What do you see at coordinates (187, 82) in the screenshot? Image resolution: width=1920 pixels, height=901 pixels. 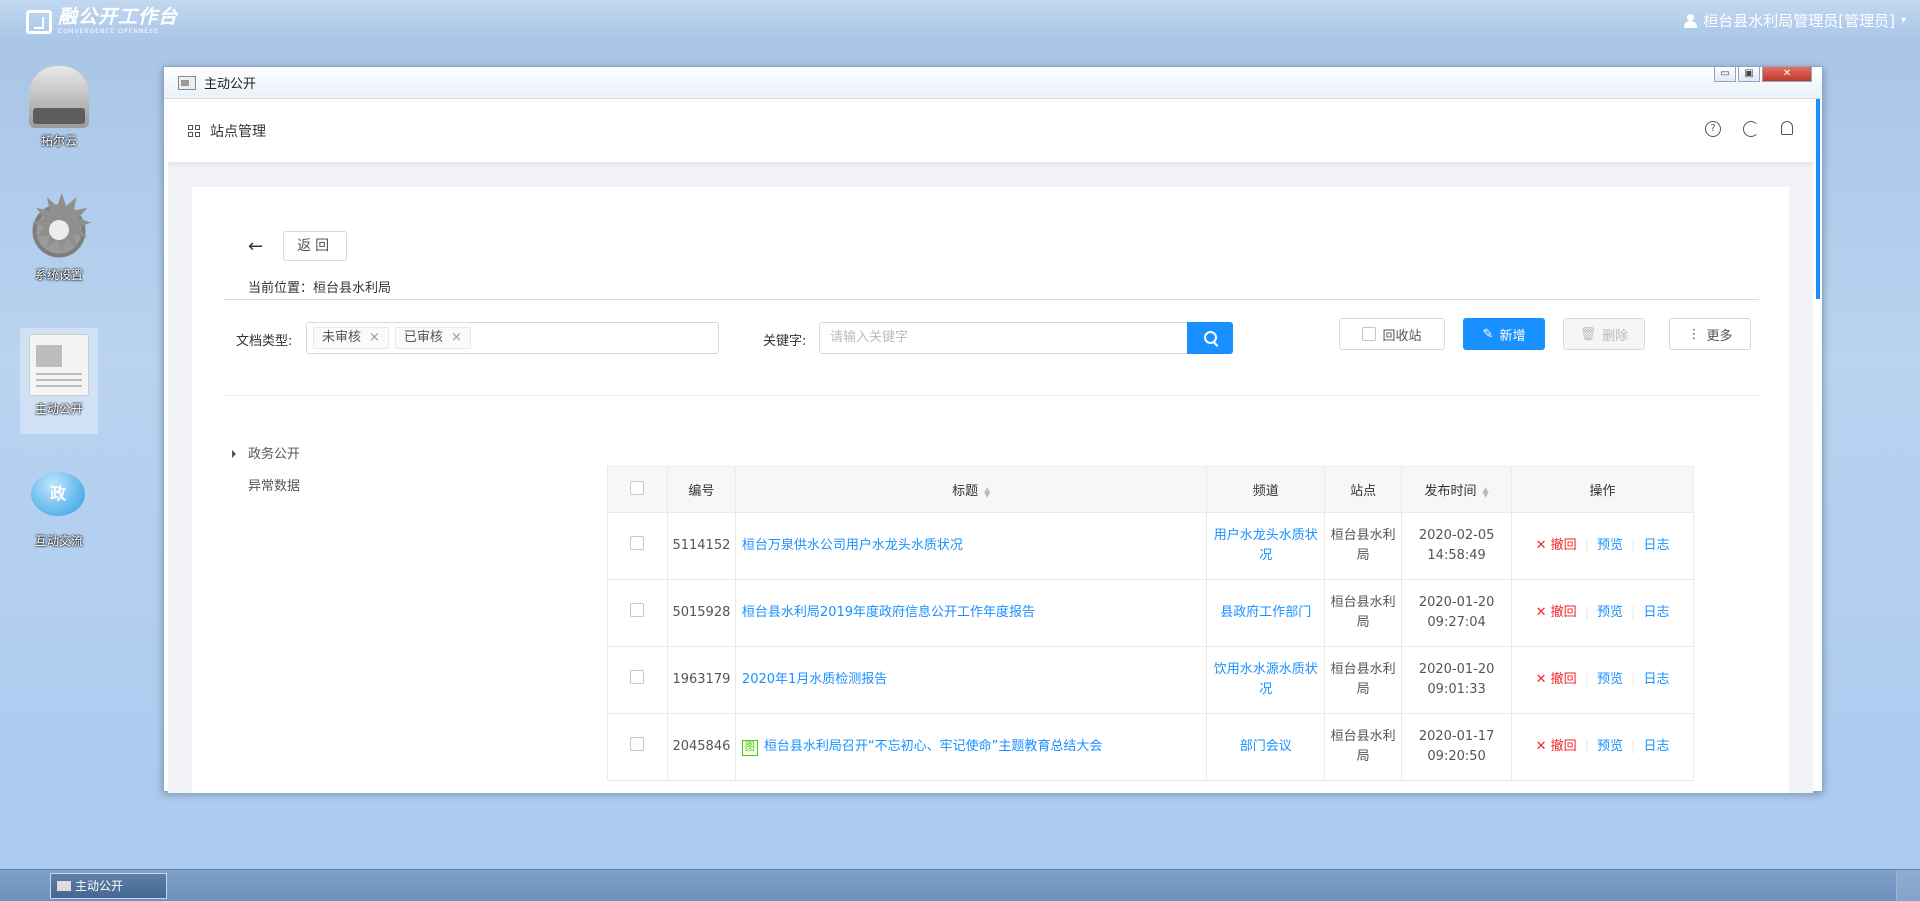 I see `window-app-icon` at bounding box center [187, 82].